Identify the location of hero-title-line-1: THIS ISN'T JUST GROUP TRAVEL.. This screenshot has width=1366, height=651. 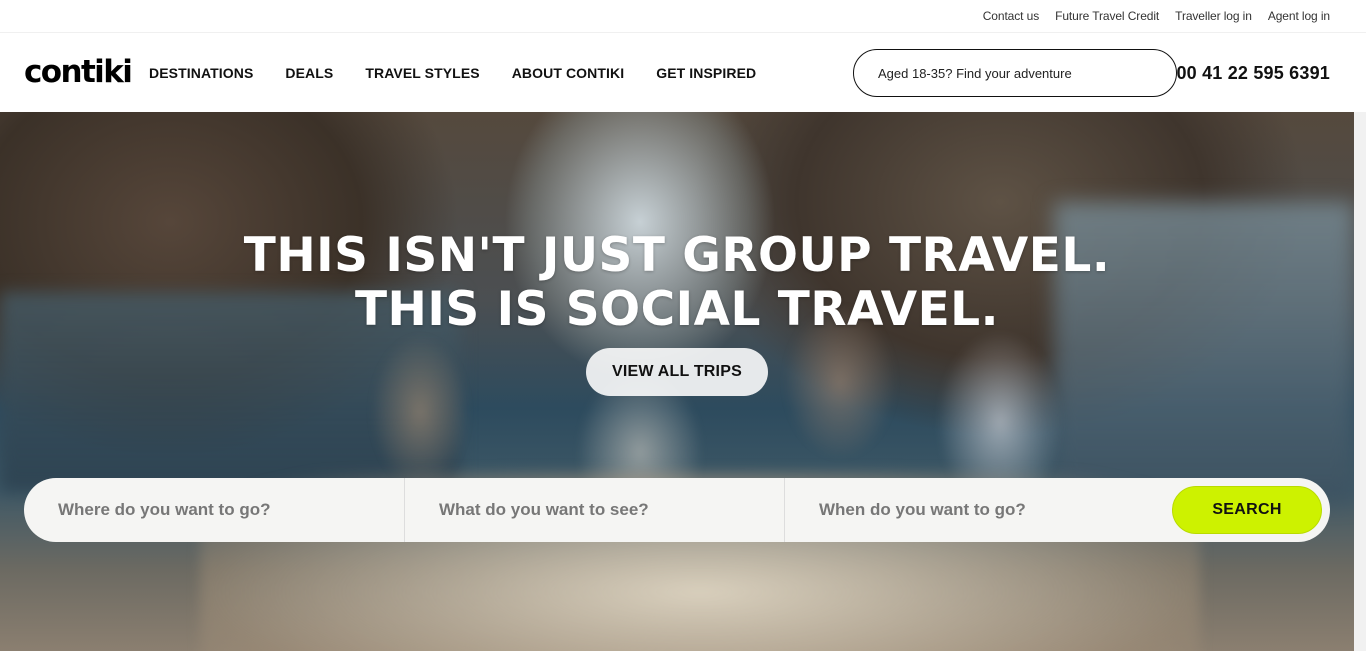
(677, 255).